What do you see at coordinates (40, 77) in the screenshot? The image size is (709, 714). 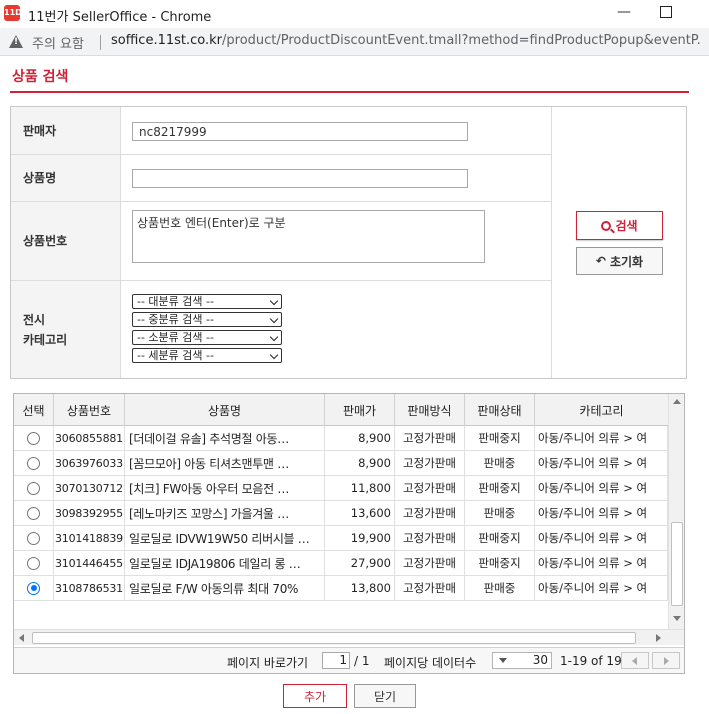 I see `page-title: 상품 검색` at bounding box center [40, 77].